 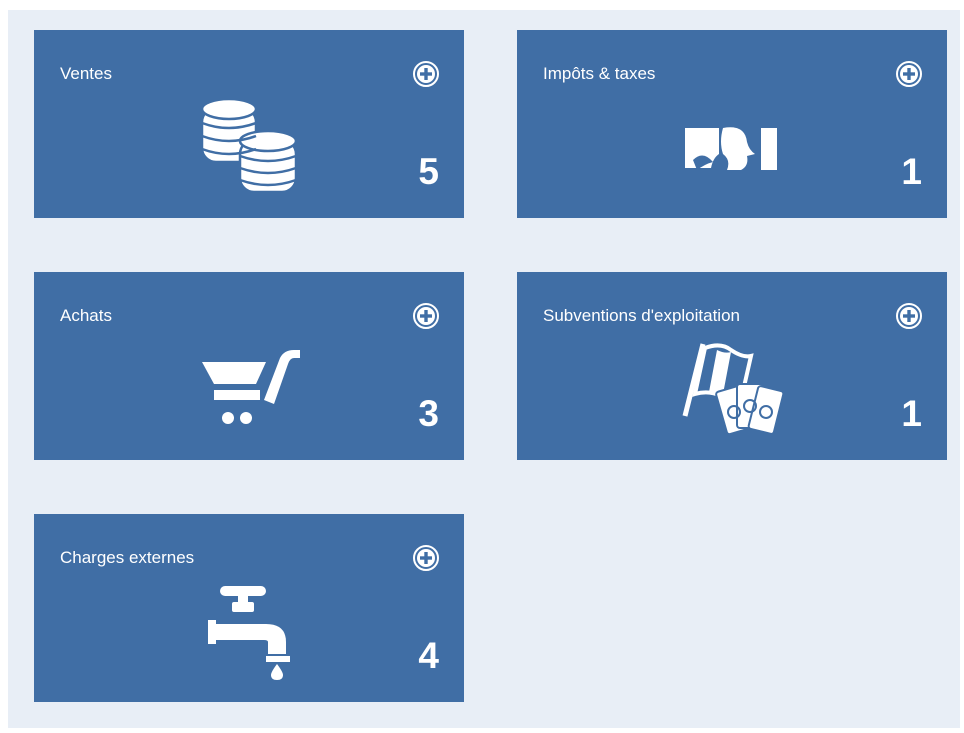 What do you see at coordinates (428, 413) in the screenshot?
I see `tile-count: 3` at bounding box center [428, 413].